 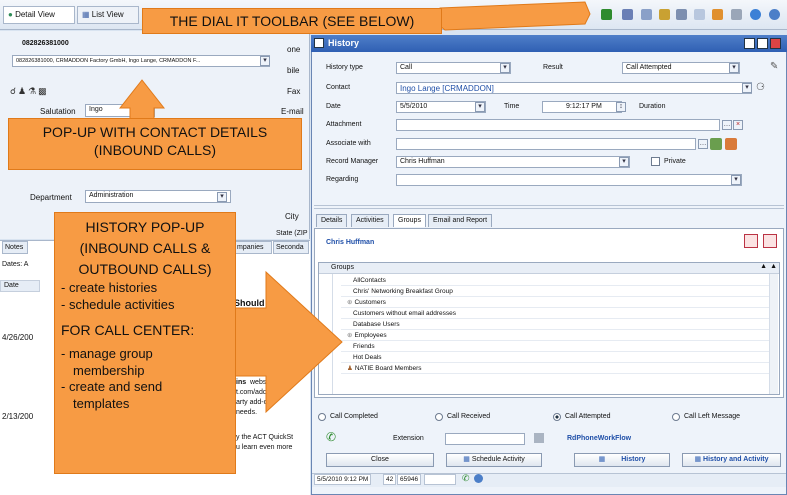 I want to click on toolbar-arrow, so click(x=510, y=16).